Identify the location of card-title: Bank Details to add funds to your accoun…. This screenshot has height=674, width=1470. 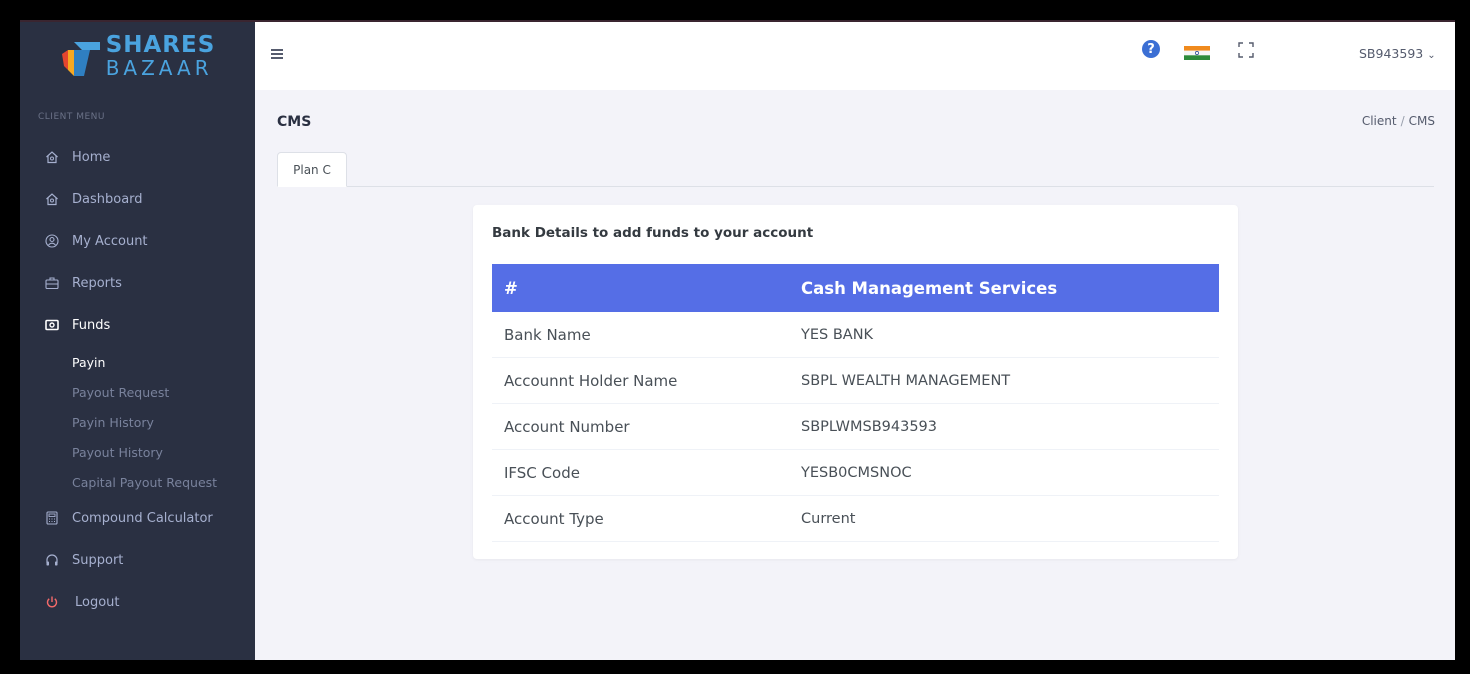
(653, 233).